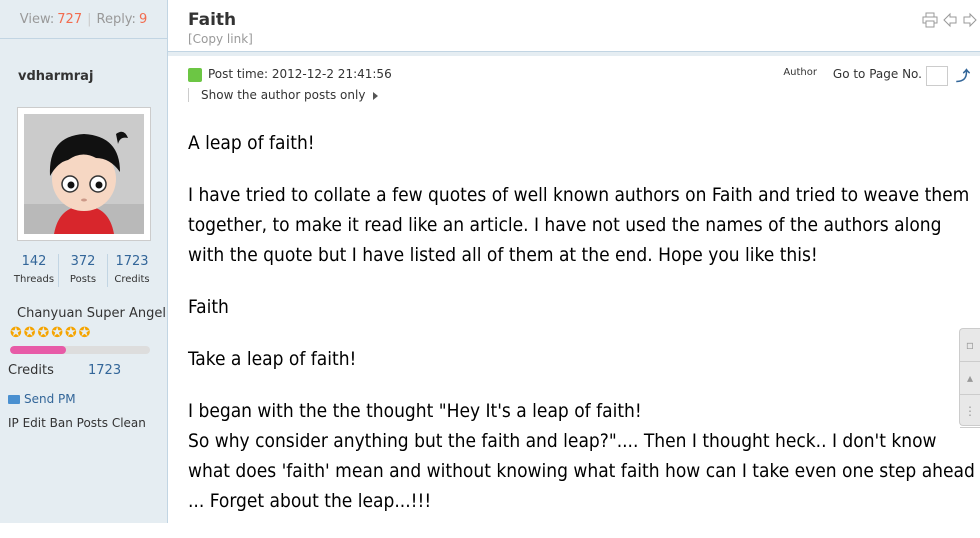 The height and width of the screenshot is (538, 980). I want to click on post-time: Post time: 2012-12-2 21:41:56, so click(300, 74).